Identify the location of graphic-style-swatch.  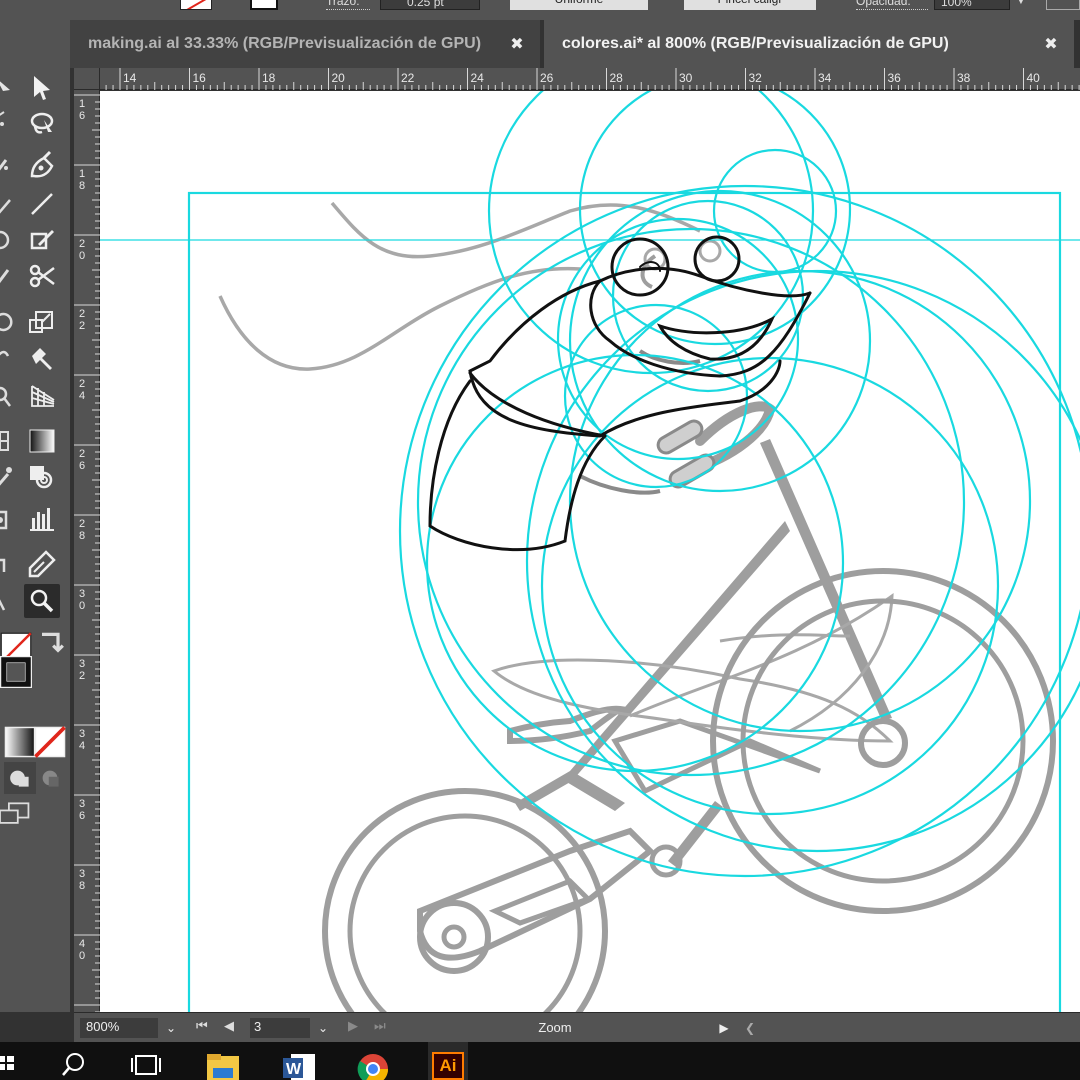
(1063, 5).